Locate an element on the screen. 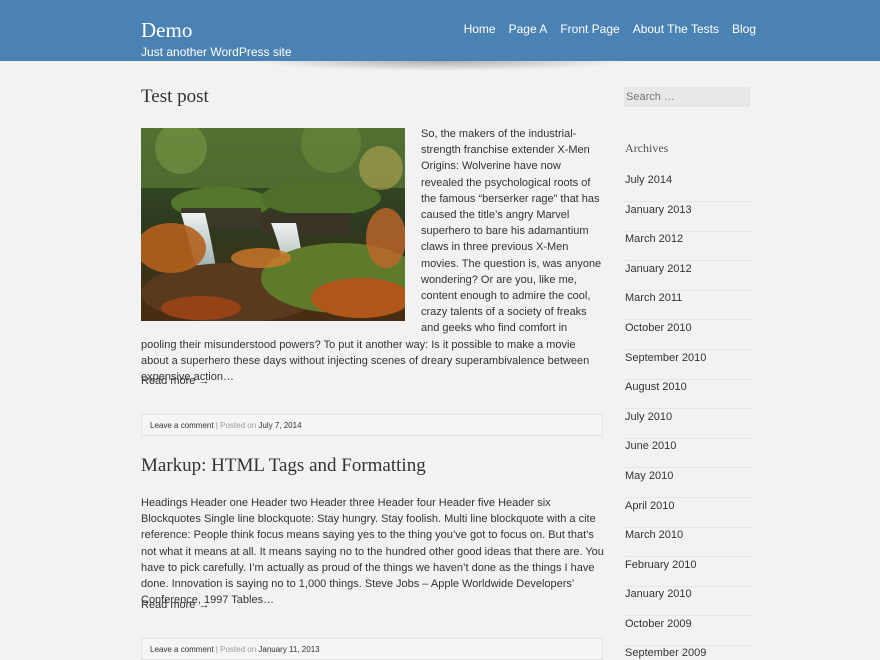 The height and width of the screenshot is (660, 880). archive-link: March 2011 is located at coordinates (689, 305).